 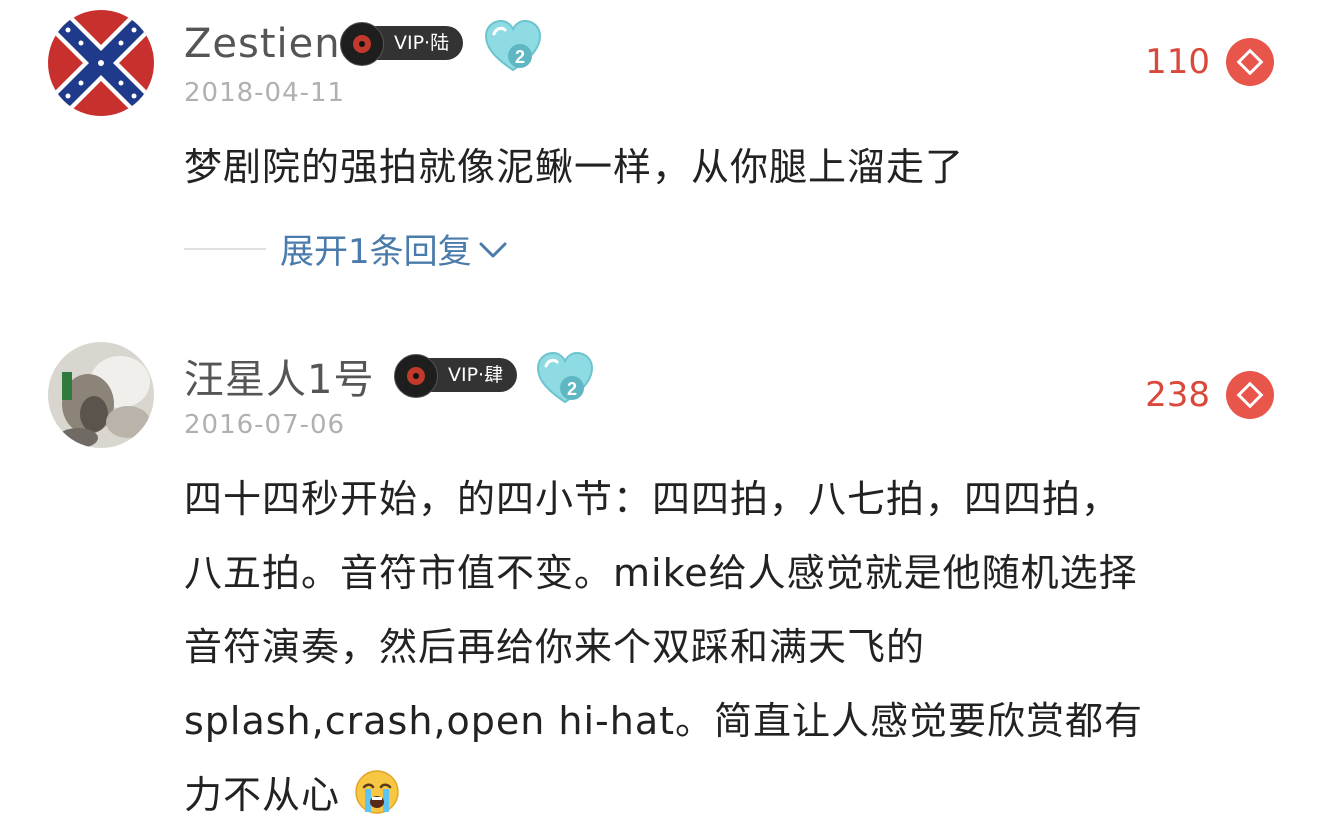 What do you see at coordinates (262, 795) in the screenshot?
I see `comment-text-line: 力不从心` at bounding box center [262, 795].